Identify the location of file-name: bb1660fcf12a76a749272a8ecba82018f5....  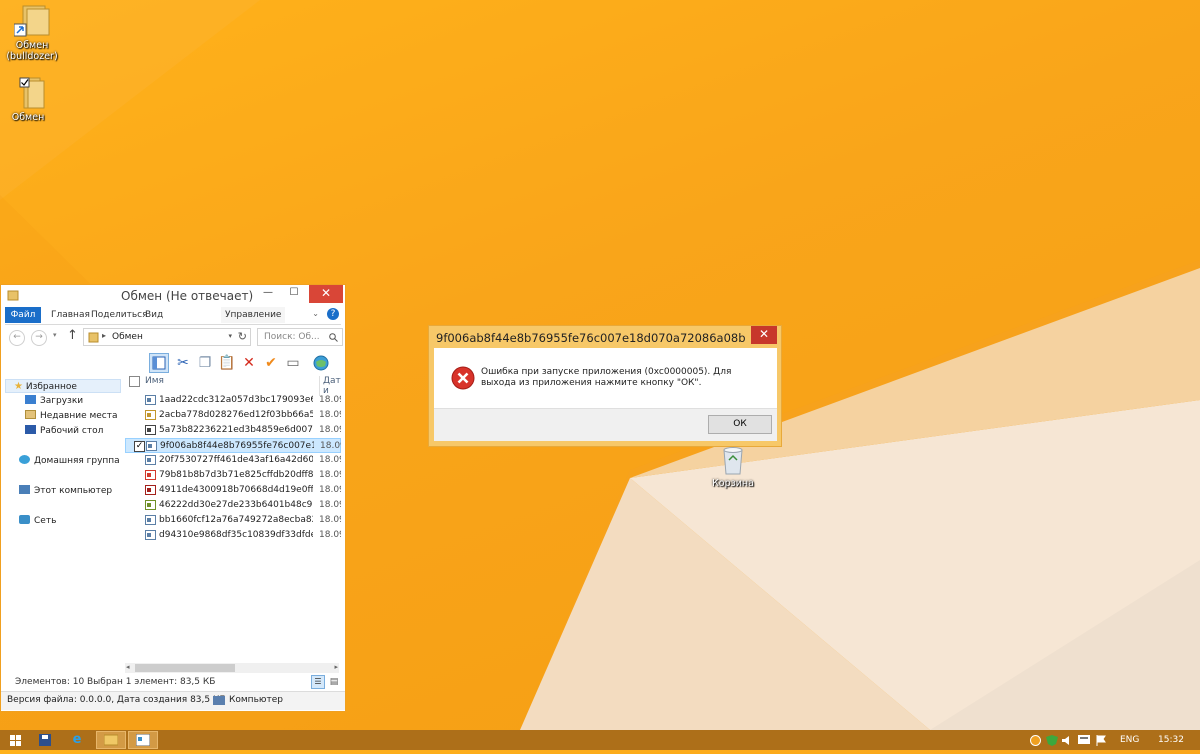
(236, 520).